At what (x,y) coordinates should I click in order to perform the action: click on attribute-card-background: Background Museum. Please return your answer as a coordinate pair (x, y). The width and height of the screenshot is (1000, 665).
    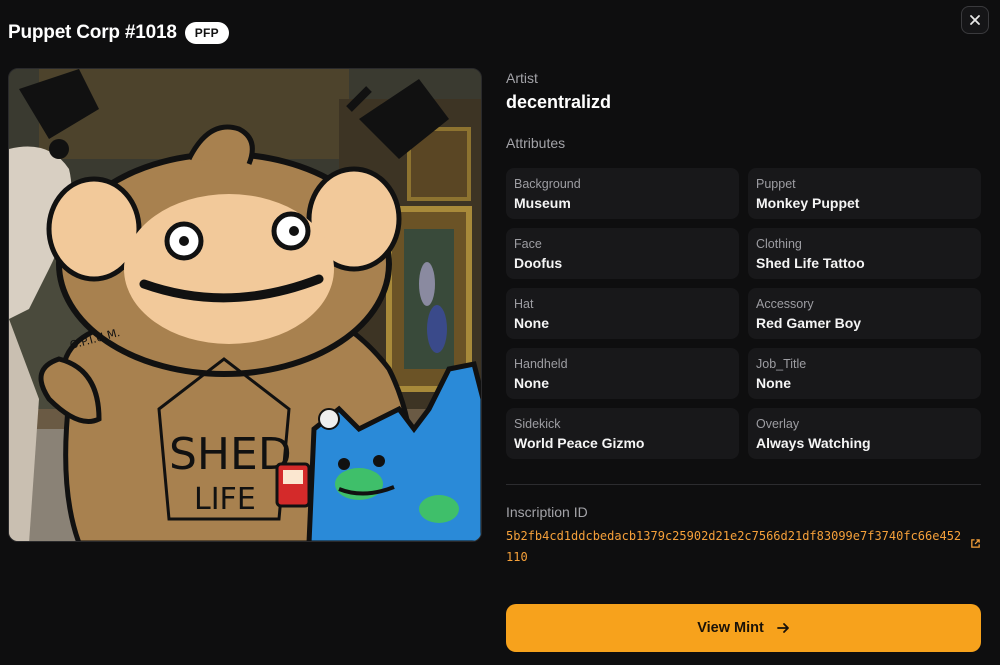
    Looking at the image, I should click on (622, 193).